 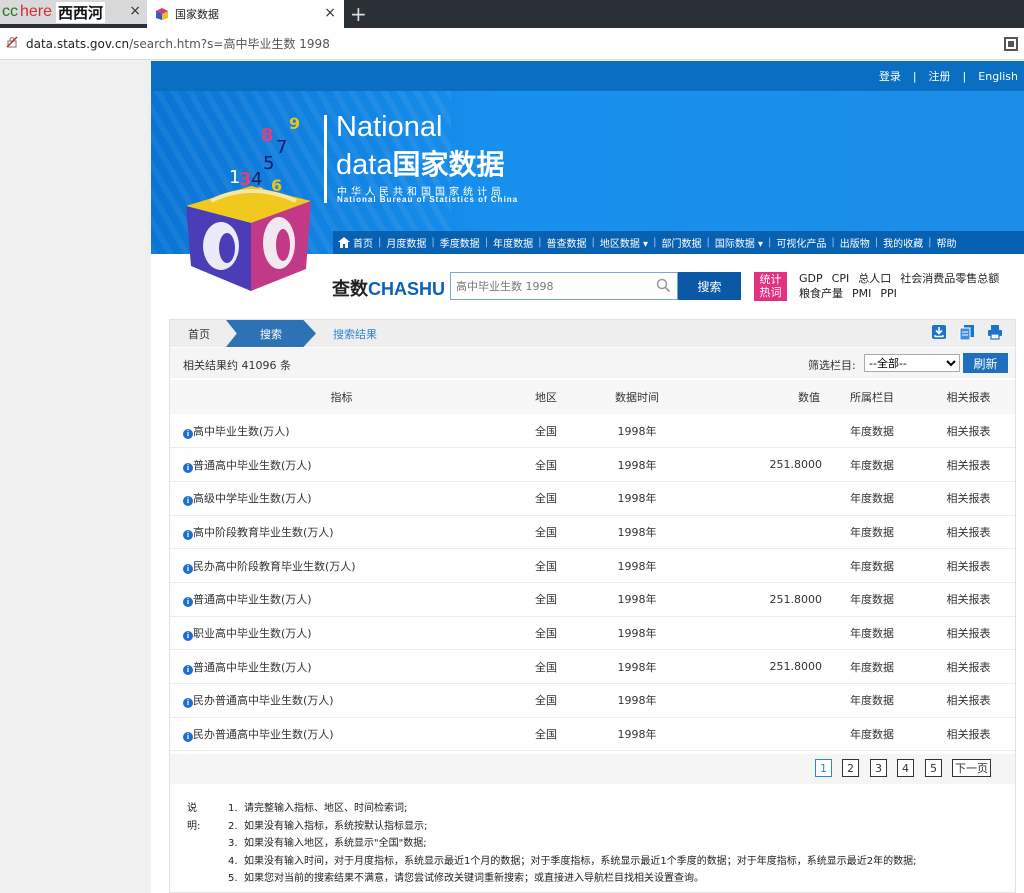 I want to click on hot-term-grain: 粮食产量, so click(x=821, y=293).